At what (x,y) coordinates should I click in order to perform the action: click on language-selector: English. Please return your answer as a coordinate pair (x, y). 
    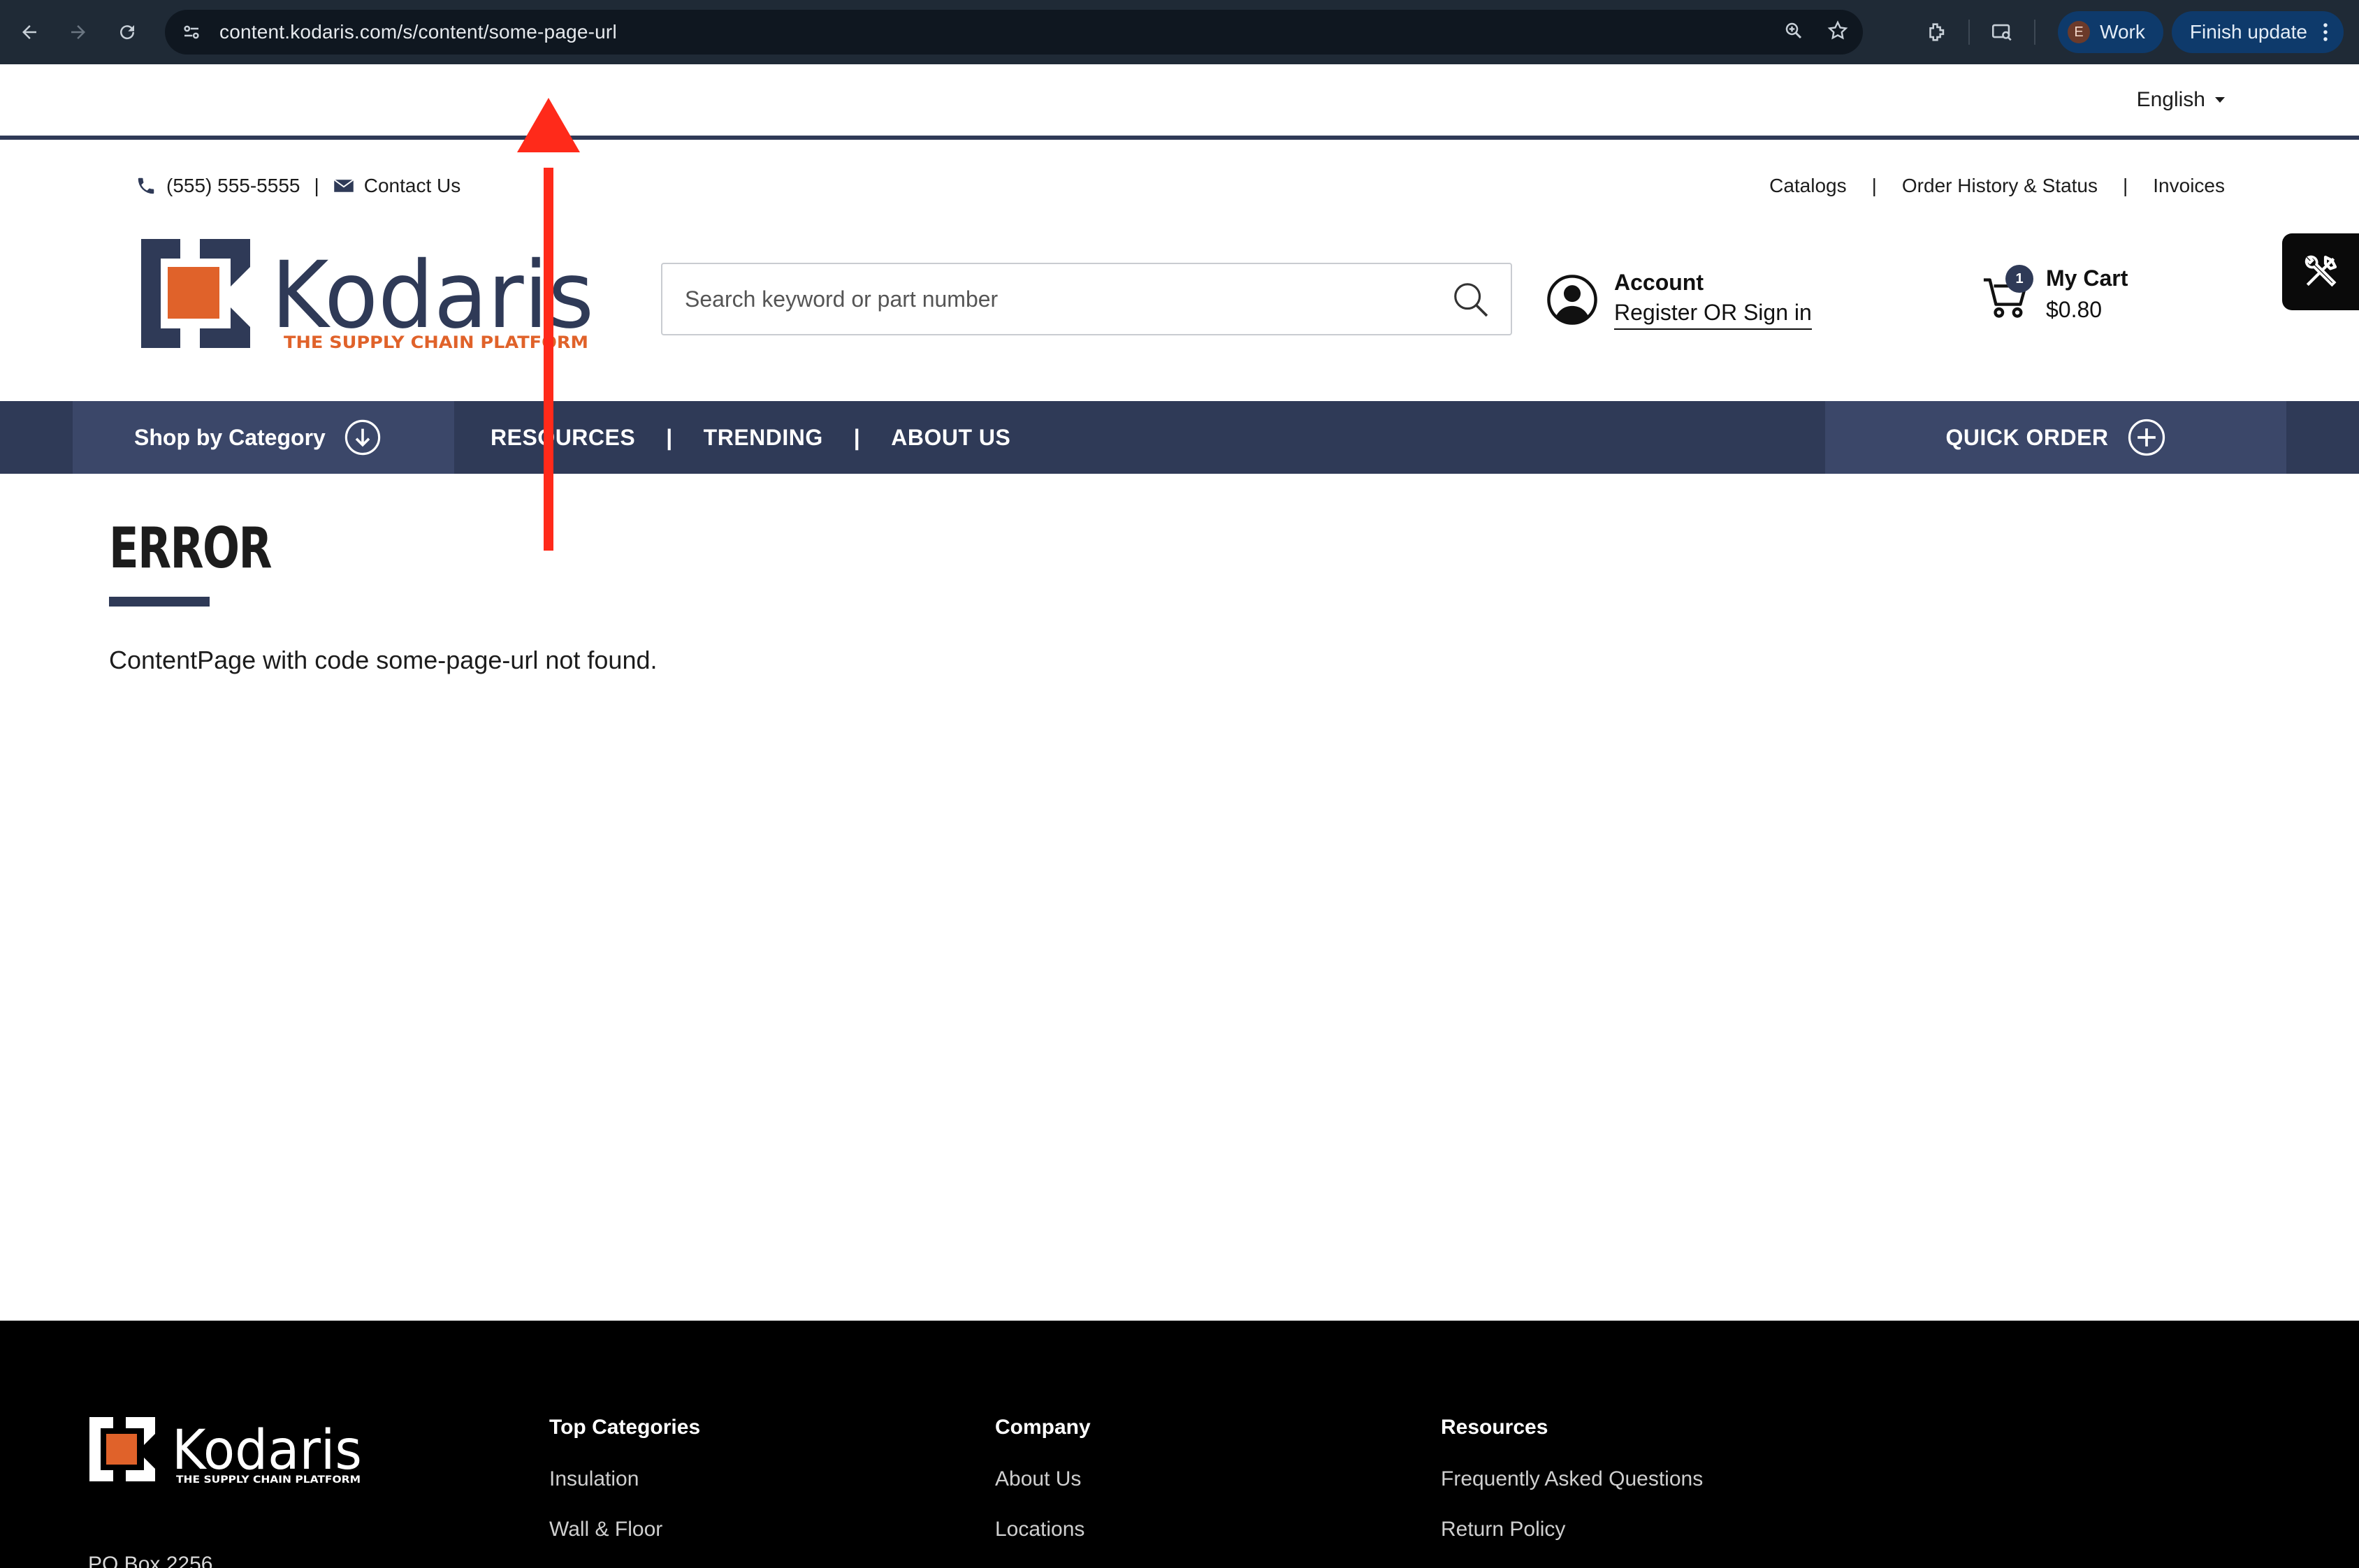
    Looking at the image, I should click on (2181, 100).